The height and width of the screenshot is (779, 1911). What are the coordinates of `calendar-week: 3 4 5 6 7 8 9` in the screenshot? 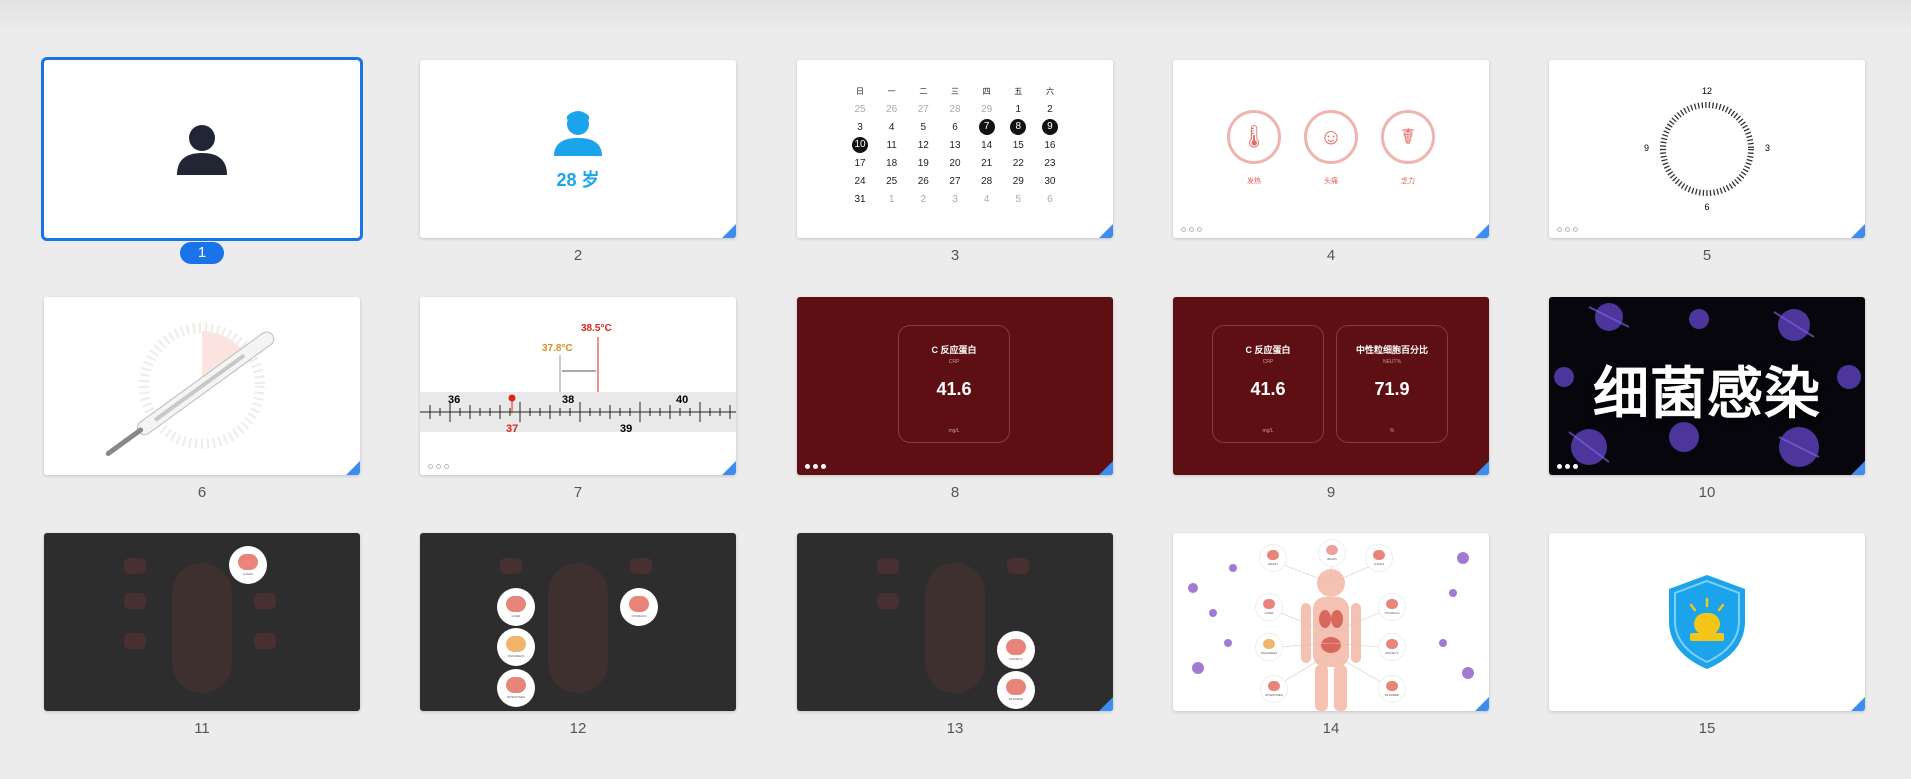 It's located at (955, 127).